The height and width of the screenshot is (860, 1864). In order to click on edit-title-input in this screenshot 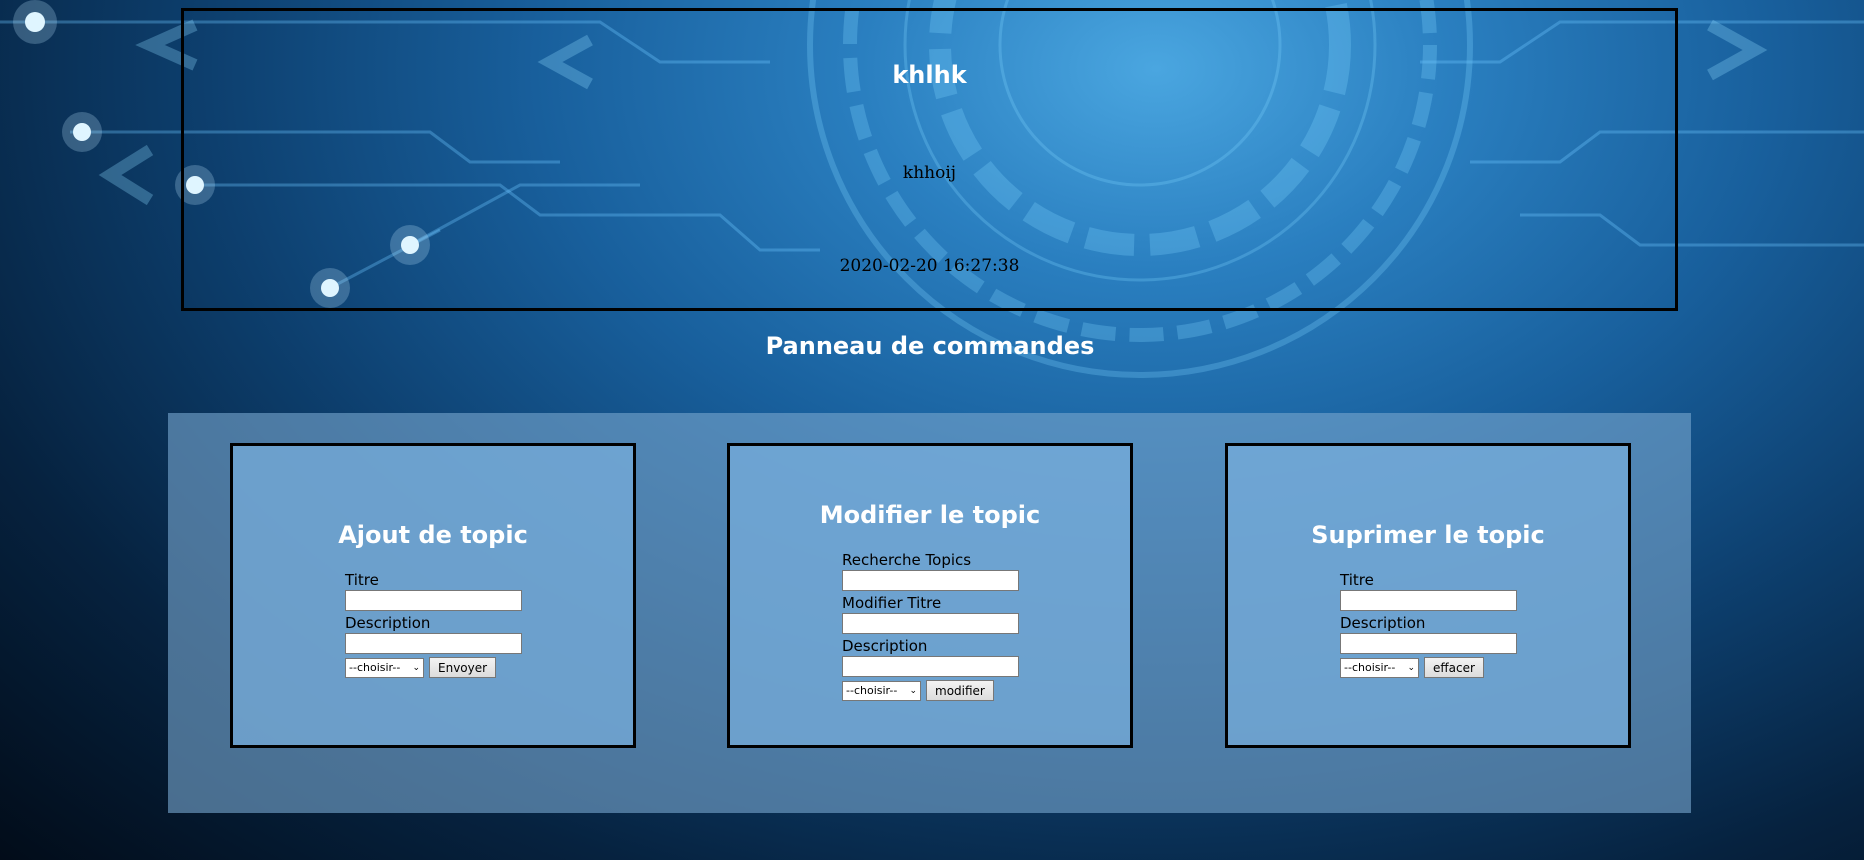, I will do `click(930, 623)`.